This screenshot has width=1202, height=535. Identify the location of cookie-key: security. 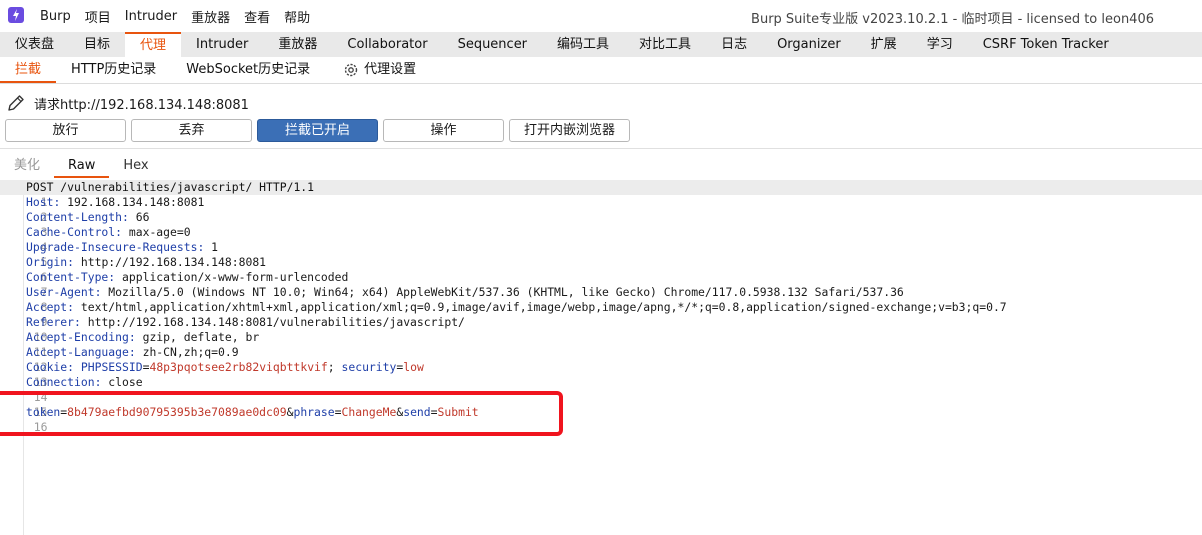
(369, 367).